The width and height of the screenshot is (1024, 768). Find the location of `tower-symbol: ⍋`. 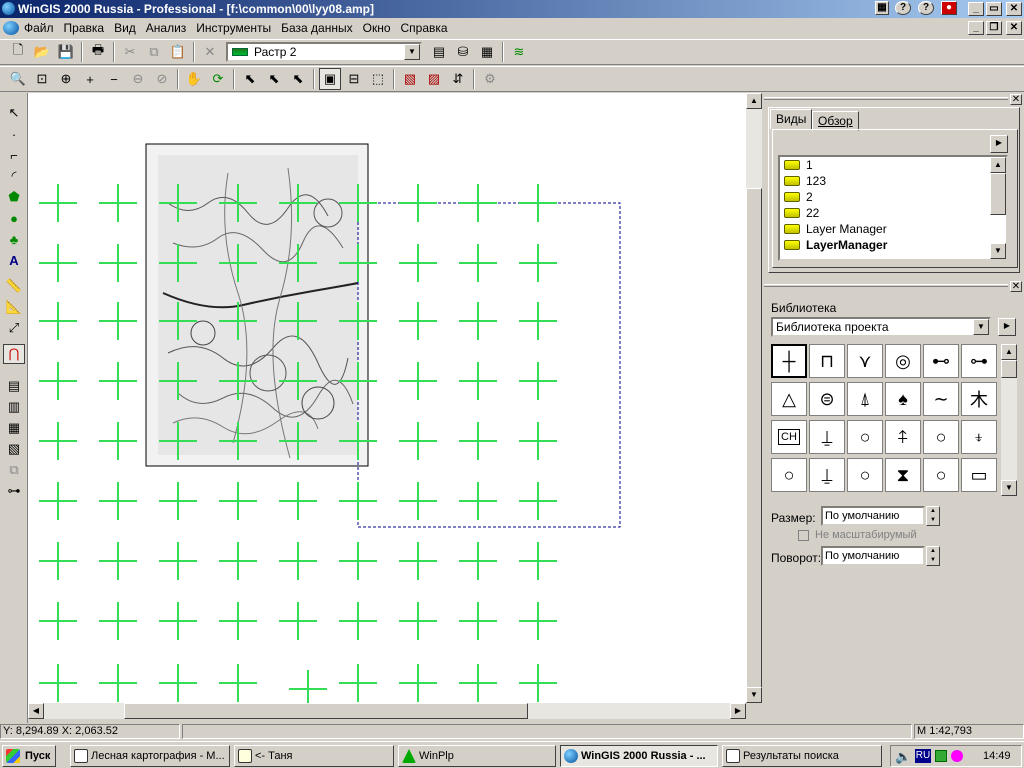

tower-symbol: ⍋ is located at coordinates (865, 399).